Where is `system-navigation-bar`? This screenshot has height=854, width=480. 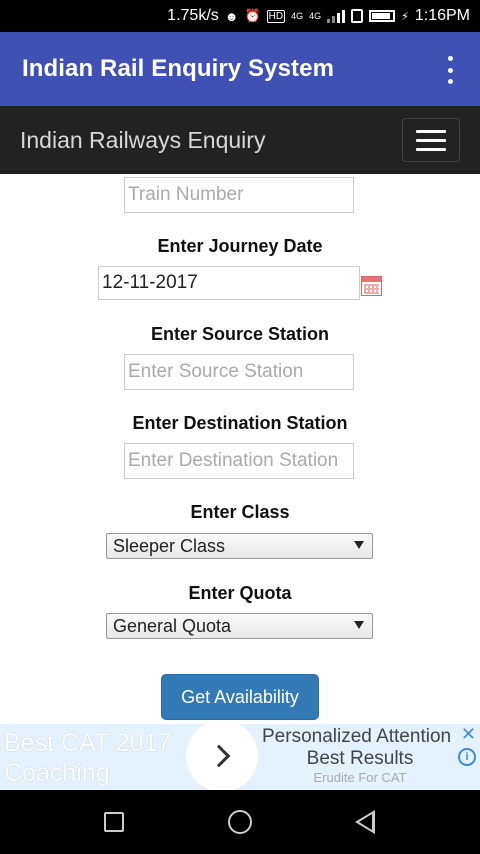
system-navigation-bar is located at coordinates (240, 822).